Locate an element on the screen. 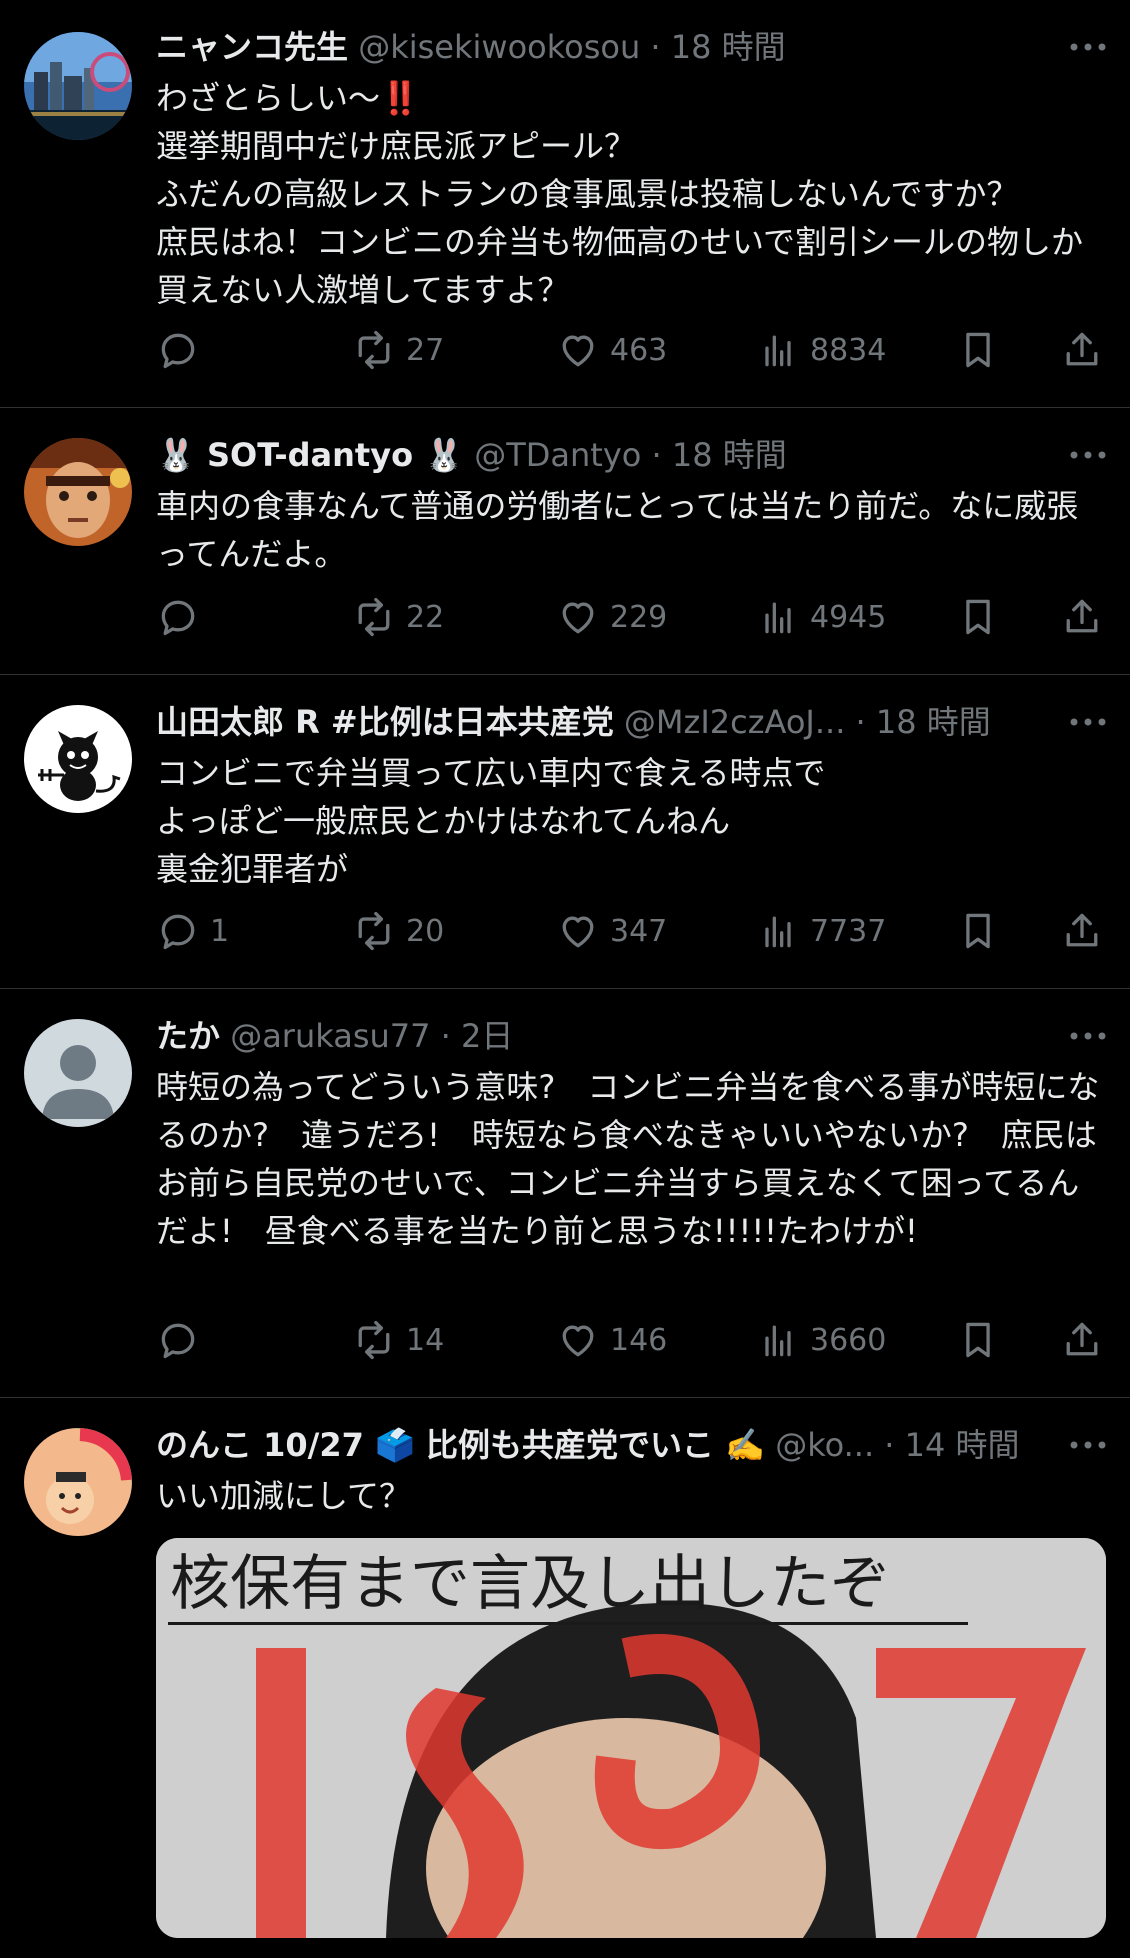 The image size is (1130, 1958). views-button: 4945 is located at coordinates (821, 617).